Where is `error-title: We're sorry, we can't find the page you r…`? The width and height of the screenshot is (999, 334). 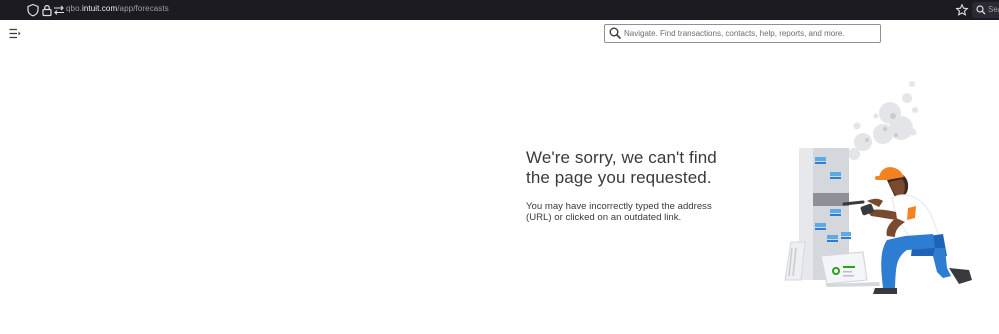
error-title: We're sorry, we can't find the page you r… is located at coordinates (641, 168).